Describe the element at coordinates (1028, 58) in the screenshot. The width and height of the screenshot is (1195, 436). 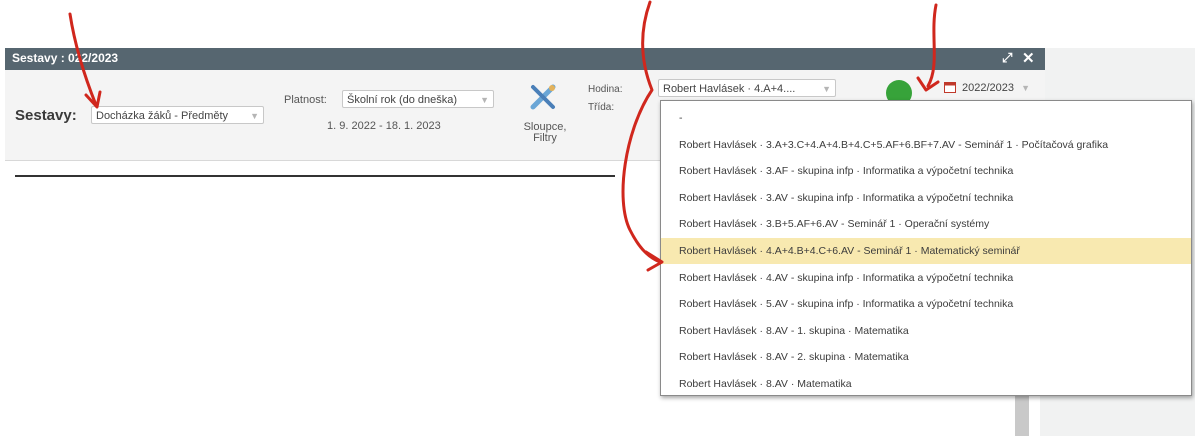
I see `close-icon: ✕` at that location.